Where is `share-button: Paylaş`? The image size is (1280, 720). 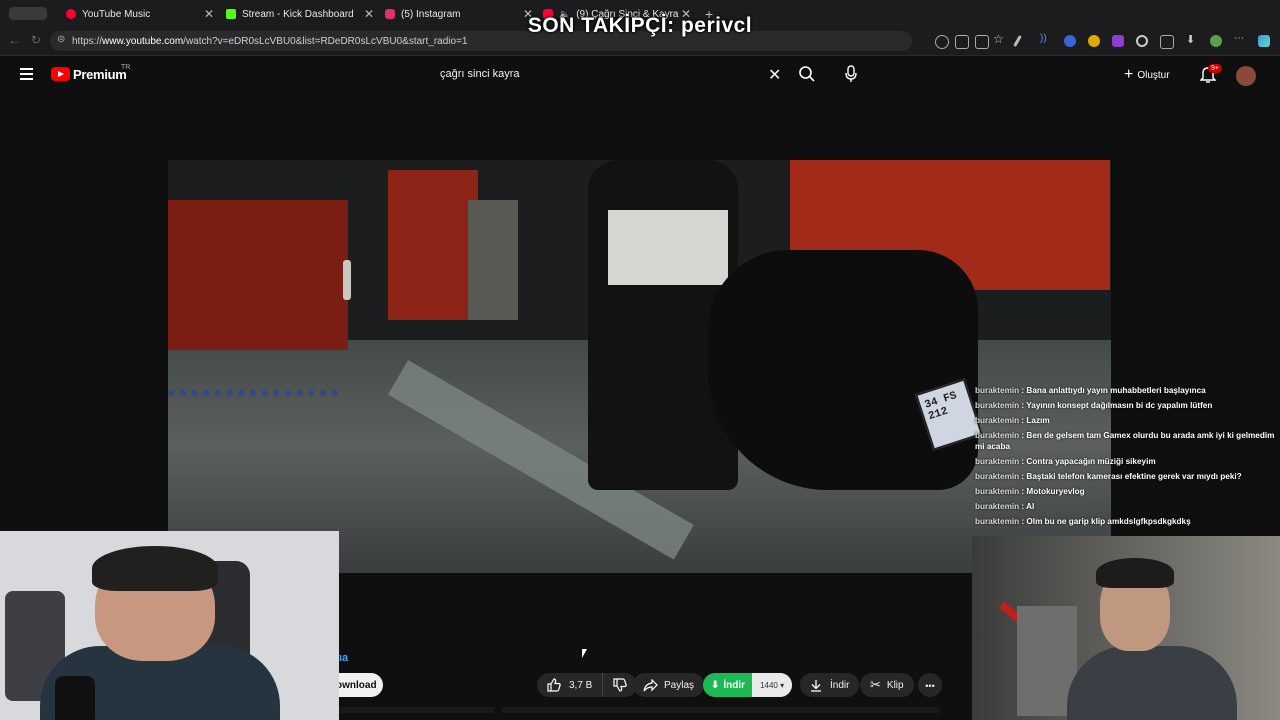 share-button: Paylaş is located at coordinates (669, 685).